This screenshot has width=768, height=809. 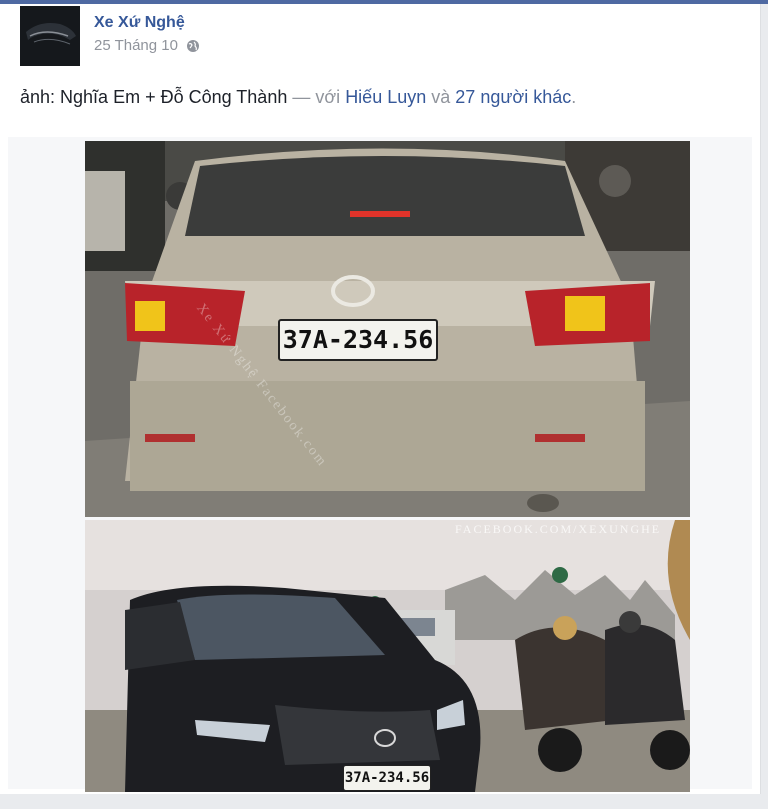 I want to click on globe-icon, so click(x=193, y=46).